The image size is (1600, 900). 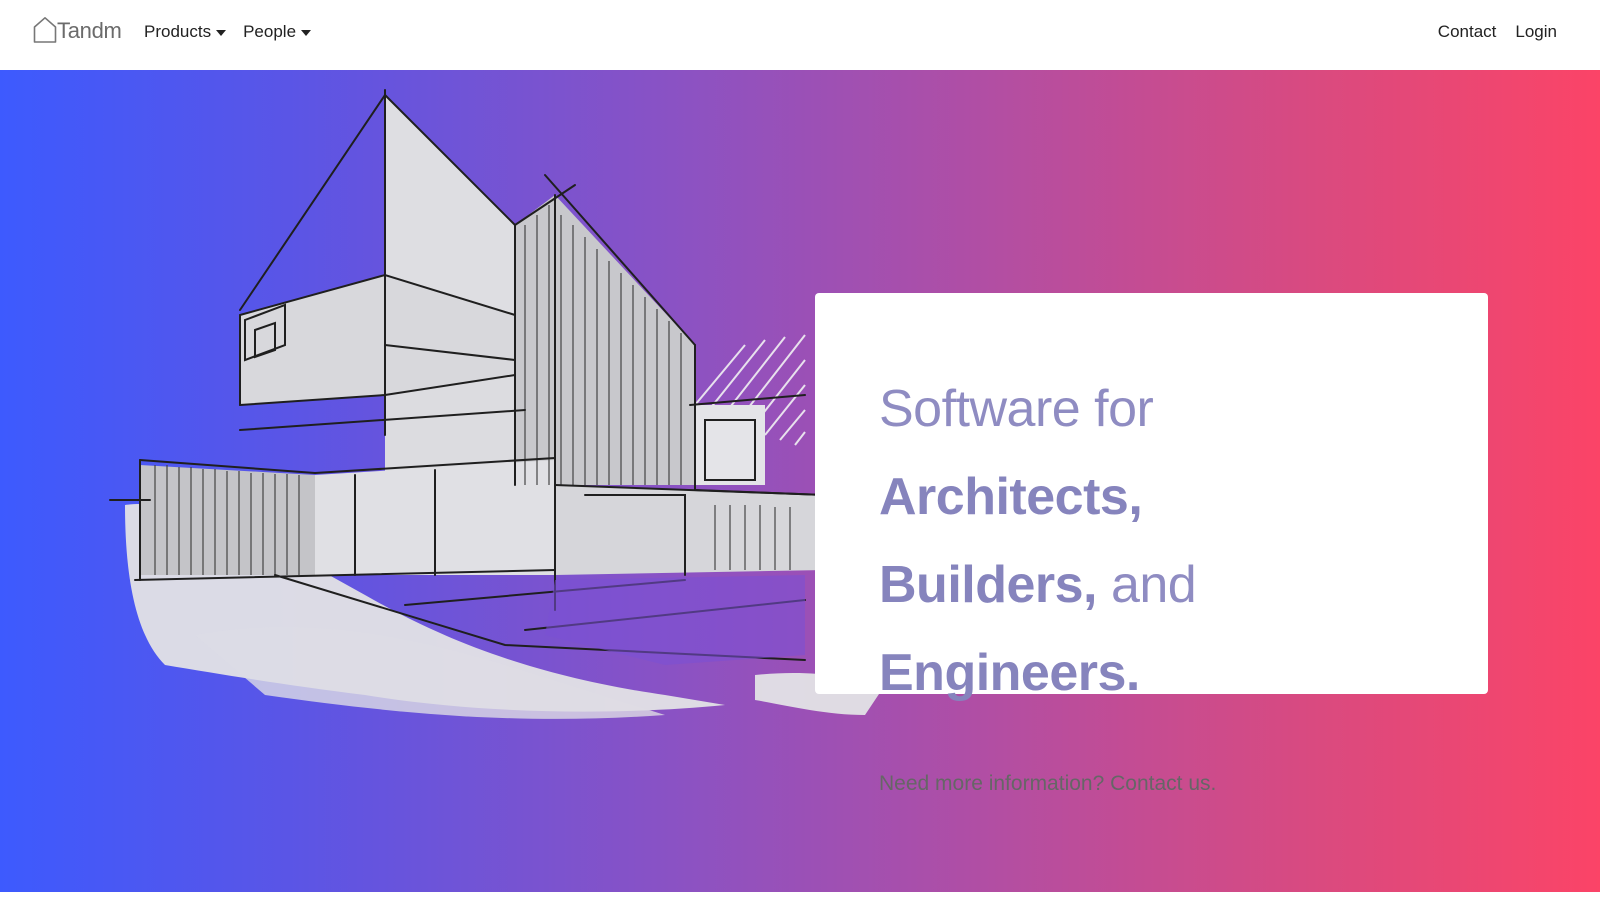 I want to click on nav-people-label: People, so click(x=270, y=31).